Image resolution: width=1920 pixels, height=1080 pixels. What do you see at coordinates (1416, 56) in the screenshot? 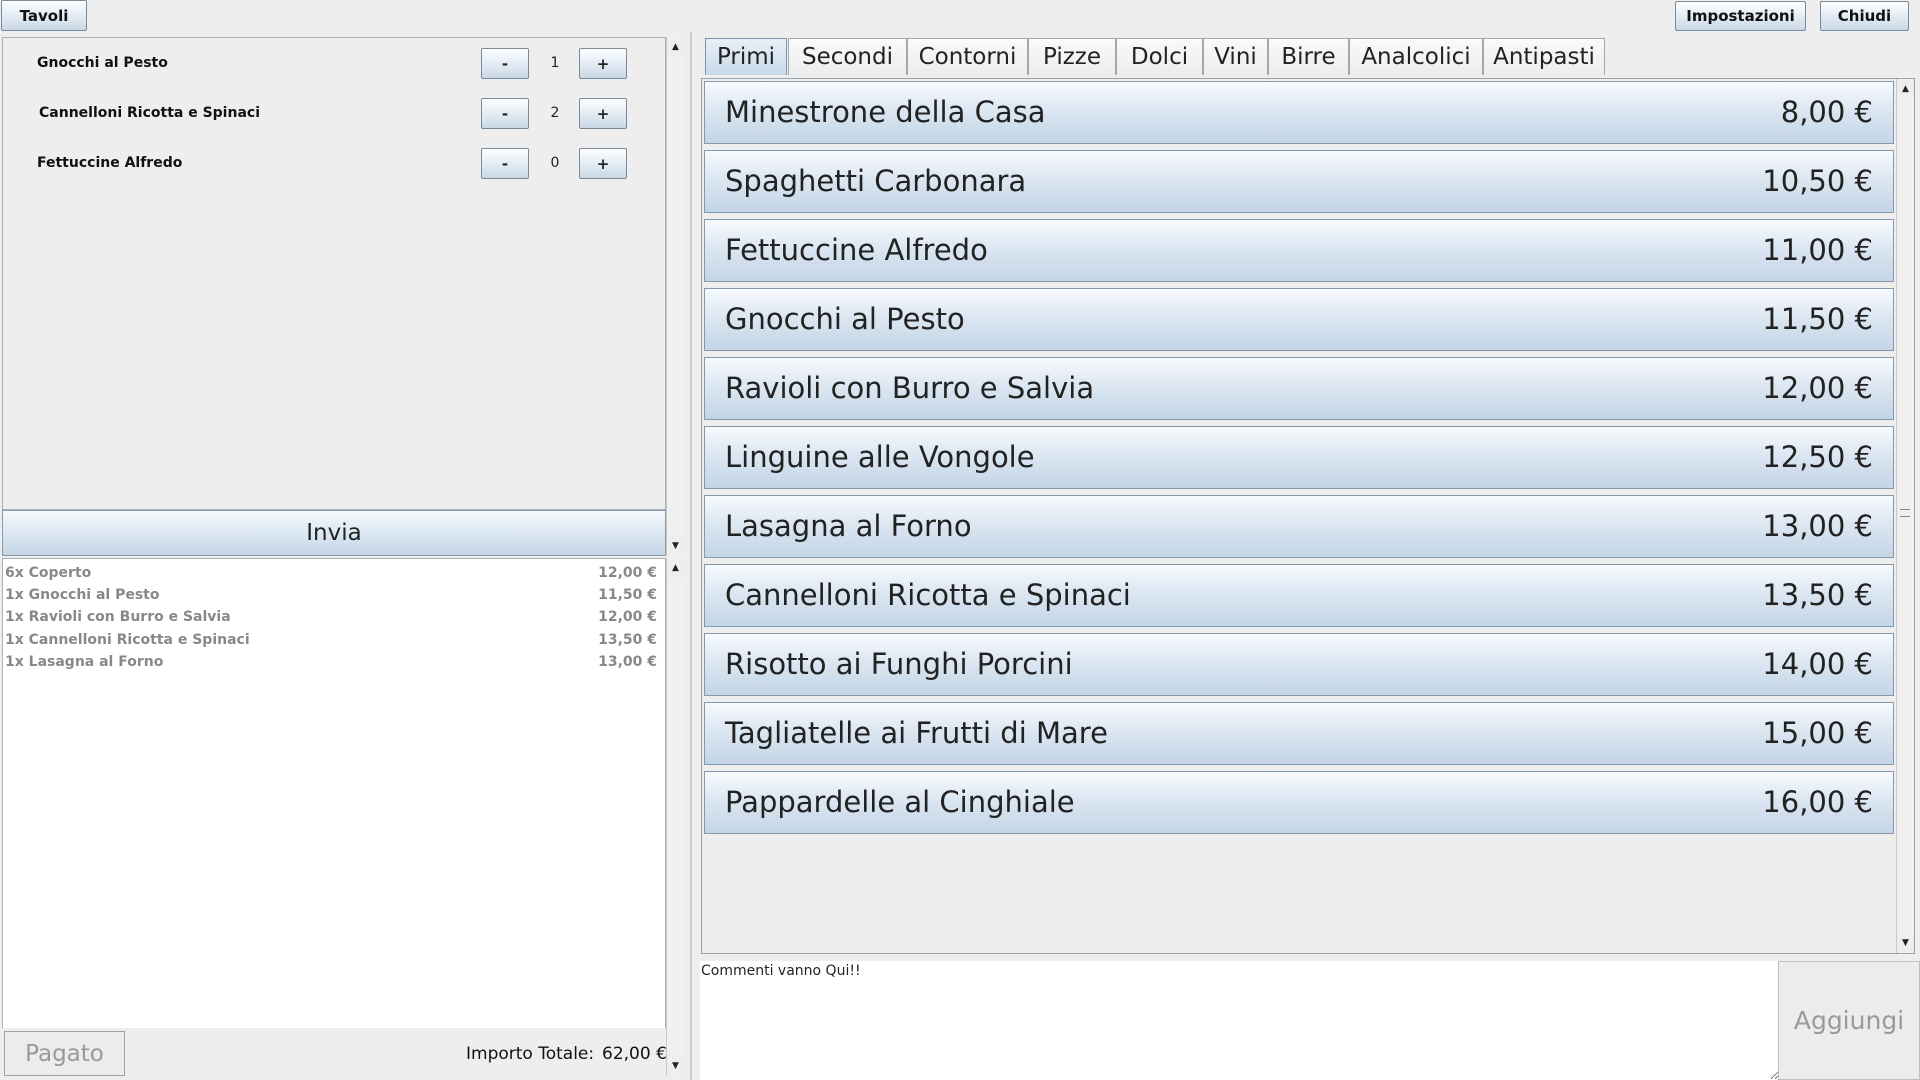
I see `tab-analcolici: Analcolici` at bounding box center [1416, 56].